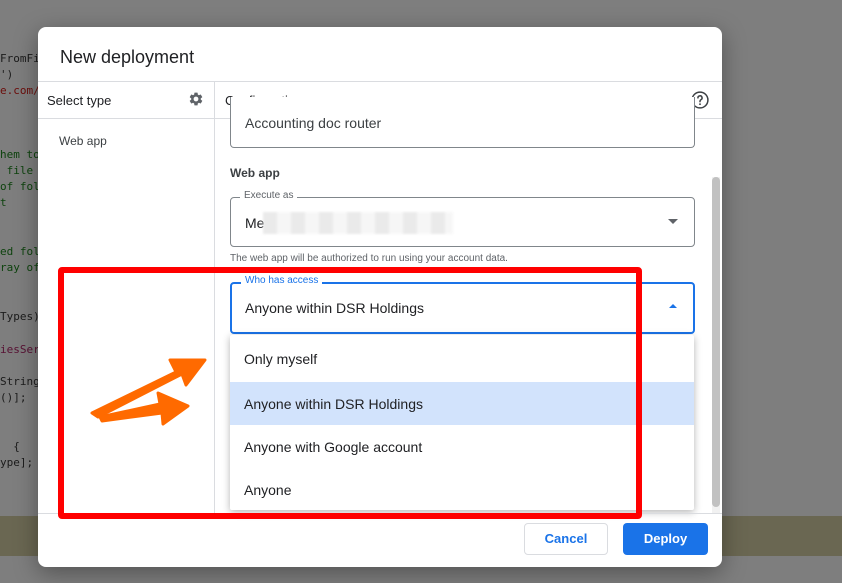  I want to click on execute-as-label: Execute as, so click(269, 195).